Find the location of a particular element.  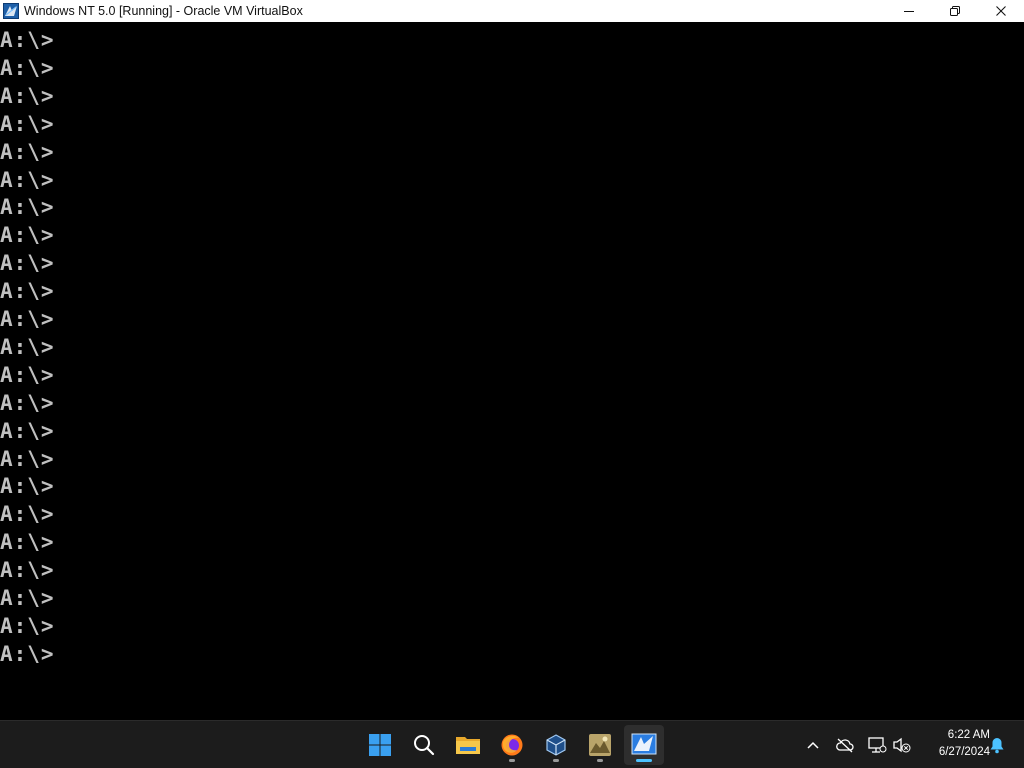

onedrive-tray-button is located at coordinates (845, 745).